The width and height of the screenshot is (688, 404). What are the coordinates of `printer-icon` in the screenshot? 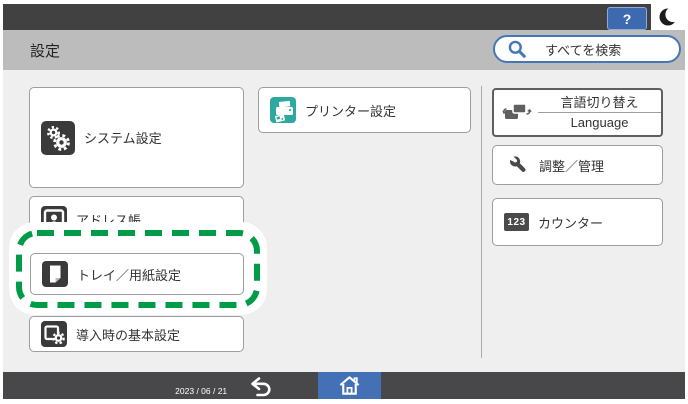 It's located at (283, 110).